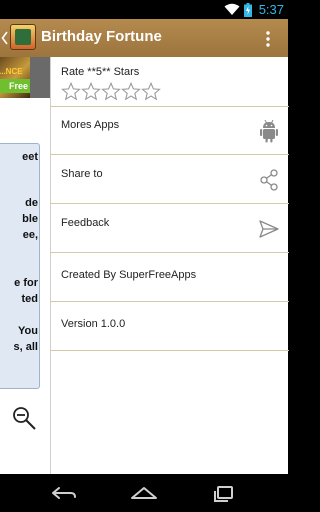  What do you see at coordinates (90, 125) in the screenshot?
I see `more-apps-label: Mores Apps` at bounding box center [90, 125].